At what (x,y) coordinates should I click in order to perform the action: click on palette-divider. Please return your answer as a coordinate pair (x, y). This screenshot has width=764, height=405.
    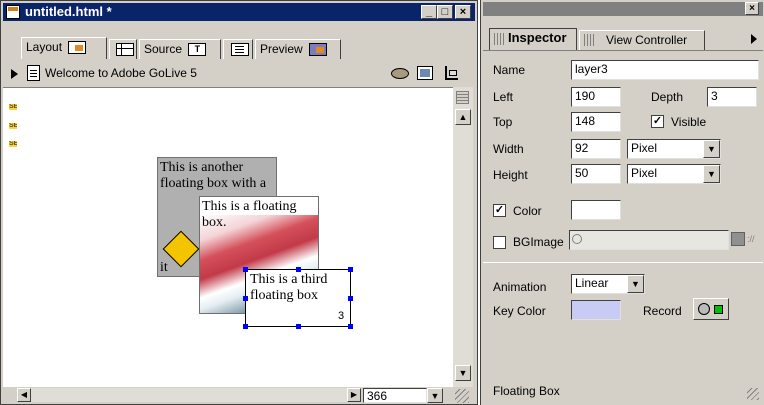
    Looking at the image, I should click on (623, 50).